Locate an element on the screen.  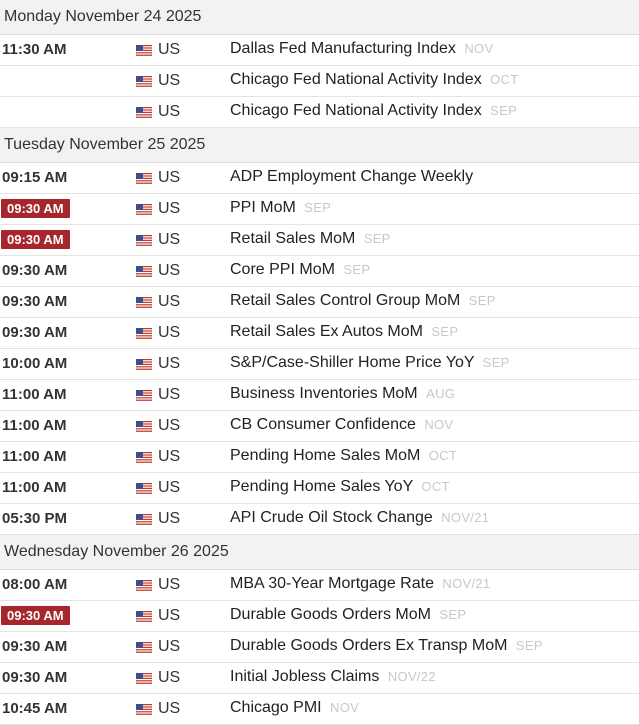
event-name-cell: Retail Sales Control Group MoM SEP is located at coordinates (363, 301).